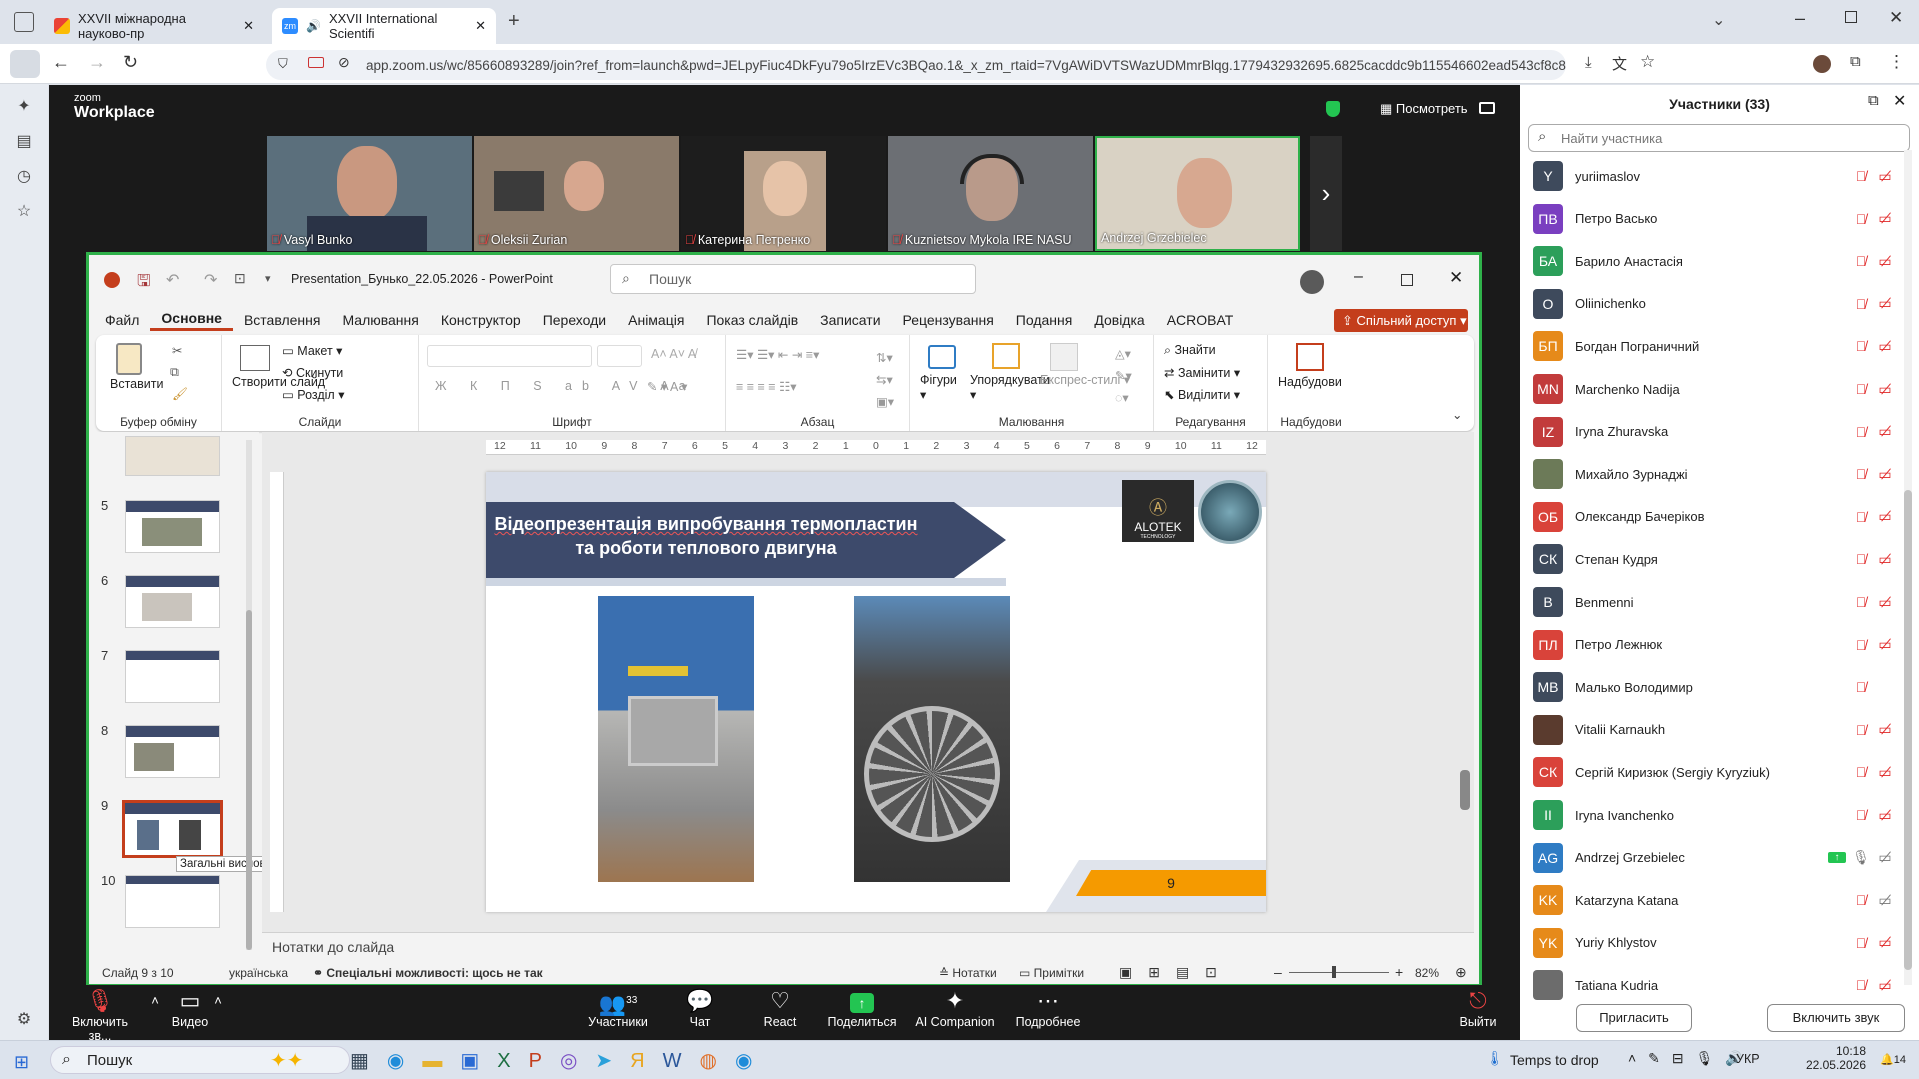 The image size is (1919, 1079). I want to click on tab-animations: Анімація, so click(656, 320).